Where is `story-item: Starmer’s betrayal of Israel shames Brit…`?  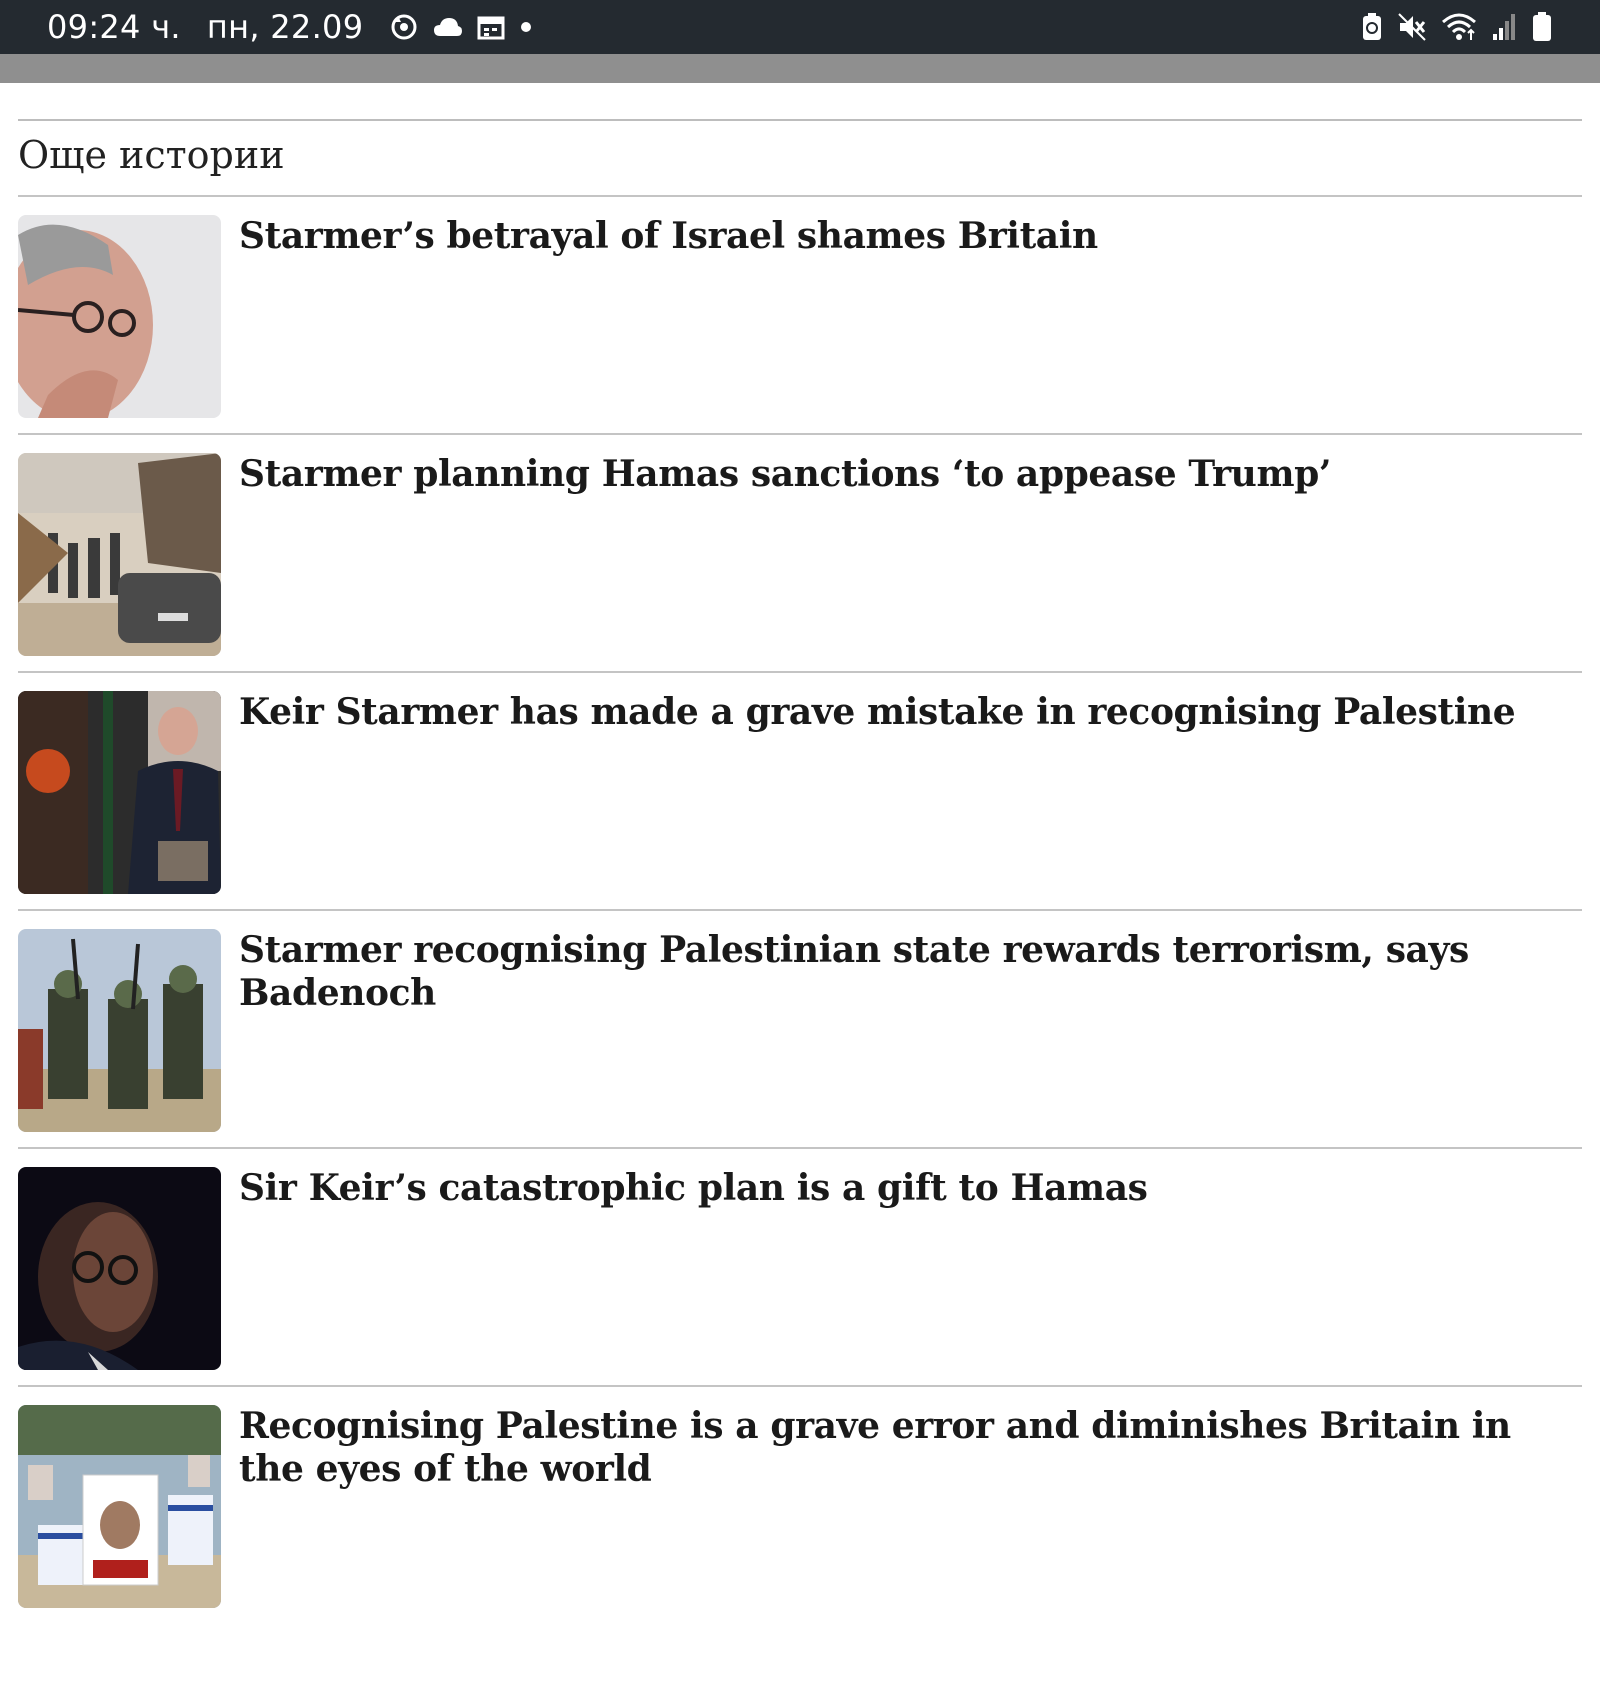 story-item: Starmer’s betrayal of Israel shames Brit… is located at coordinates (800, 316).